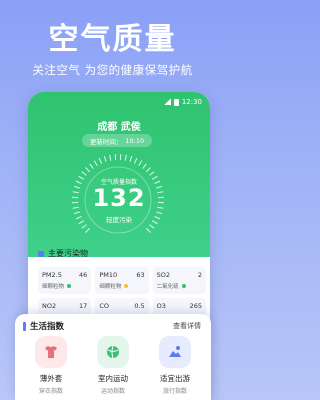 The width and height of the screenshot is (320, 400). Describe the element at coordinates (24, 326) in the screenshot. I see `section-bar-icon` at that location.